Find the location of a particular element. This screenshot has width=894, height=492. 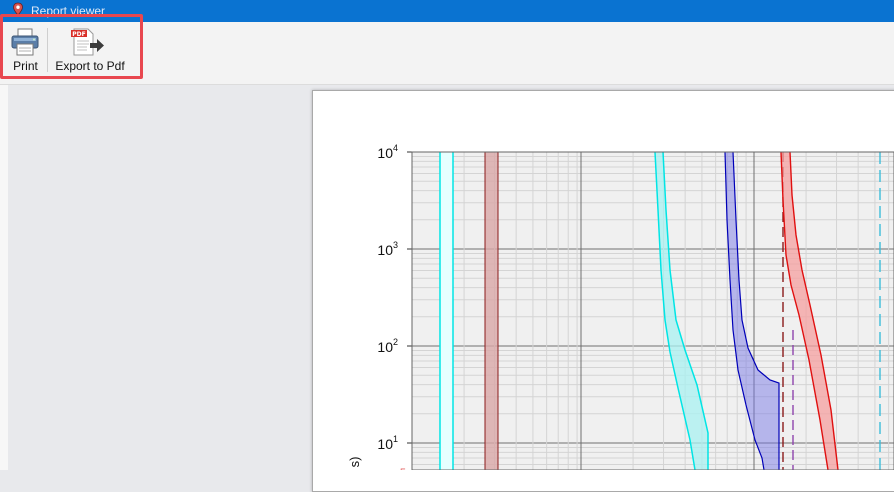

cyan-band-fill is located at coordinates (446, 311).